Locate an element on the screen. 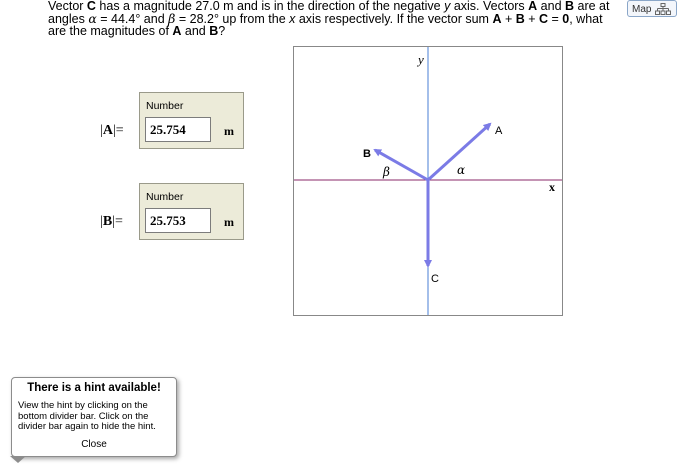 The width and height of the screenshot is (686, 473). vector-a-label: A is located at coordinates (499, 131).